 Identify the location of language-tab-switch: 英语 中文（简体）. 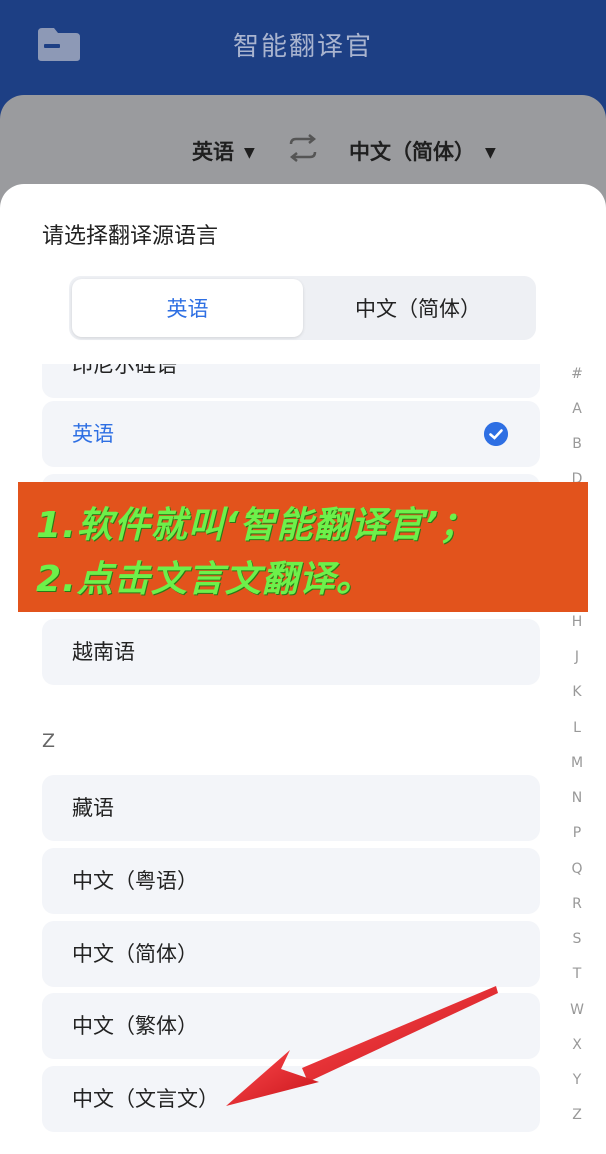
(302, 308).